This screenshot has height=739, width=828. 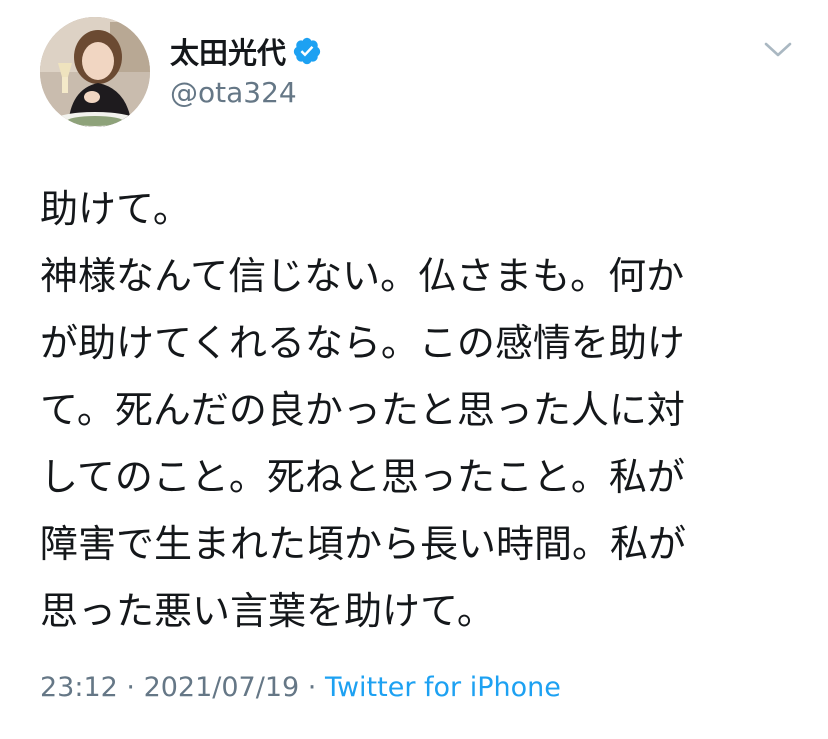 I want to click on tweet-text-line: 助けて。, so click(x=115, y=209).